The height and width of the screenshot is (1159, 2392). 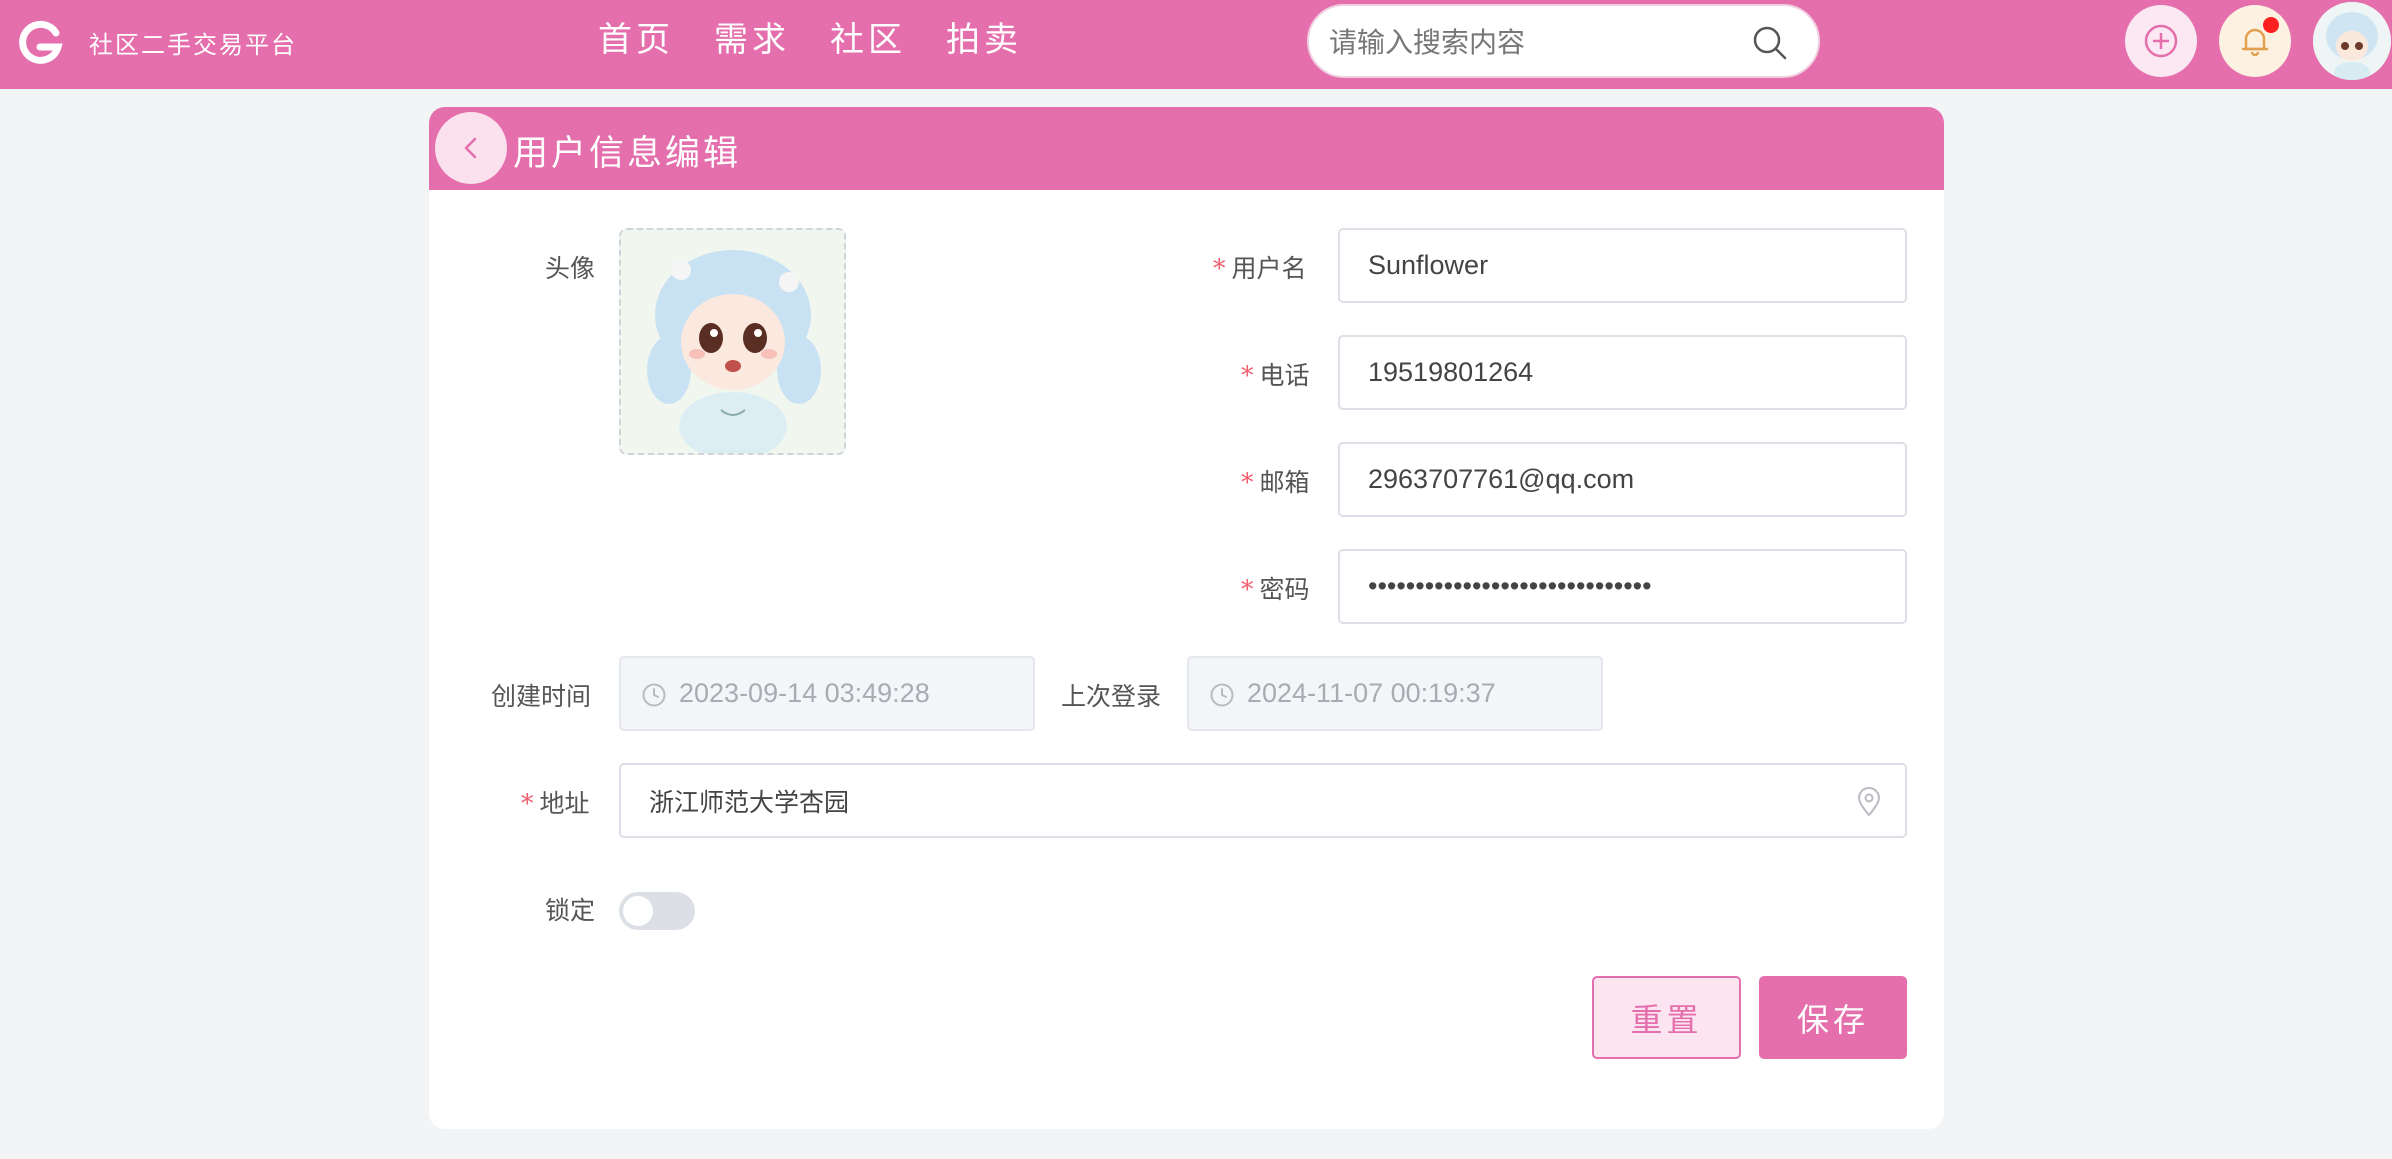 What do you see at coordinates (1833, 1017) in the screenshot?
I see `save-button: 保存` at bounding box center [1833, 1017].